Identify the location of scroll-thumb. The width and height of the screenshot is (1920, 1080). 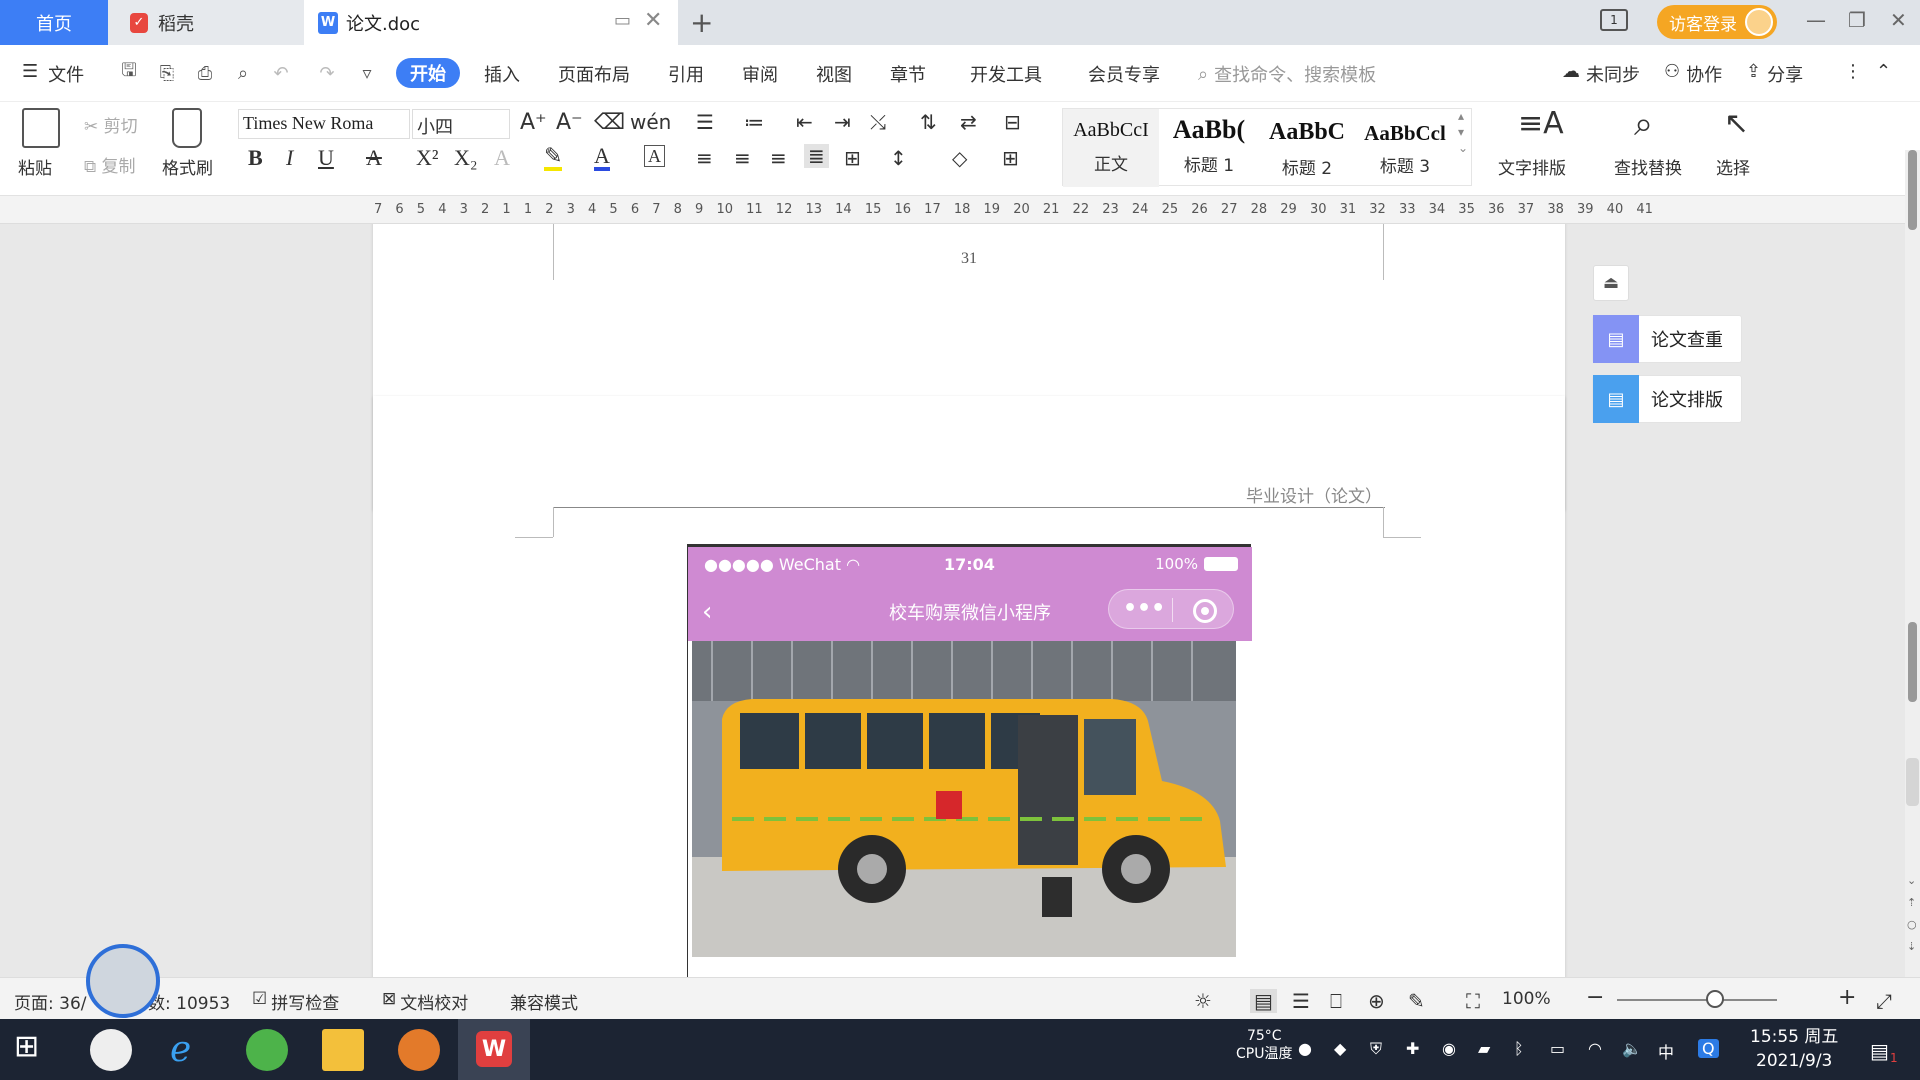
(1912, 190).